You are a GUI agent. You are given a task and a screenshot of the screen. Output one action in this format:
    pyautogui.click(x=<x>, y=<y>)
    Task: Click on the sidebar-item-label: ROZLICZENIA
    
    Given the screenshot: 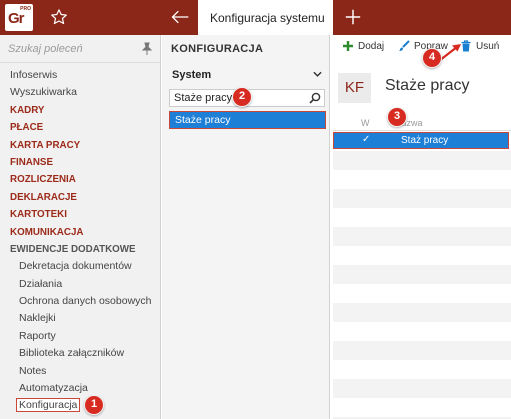 What is the action you would take?
    pyautogui.click(x=43, y=180)
    